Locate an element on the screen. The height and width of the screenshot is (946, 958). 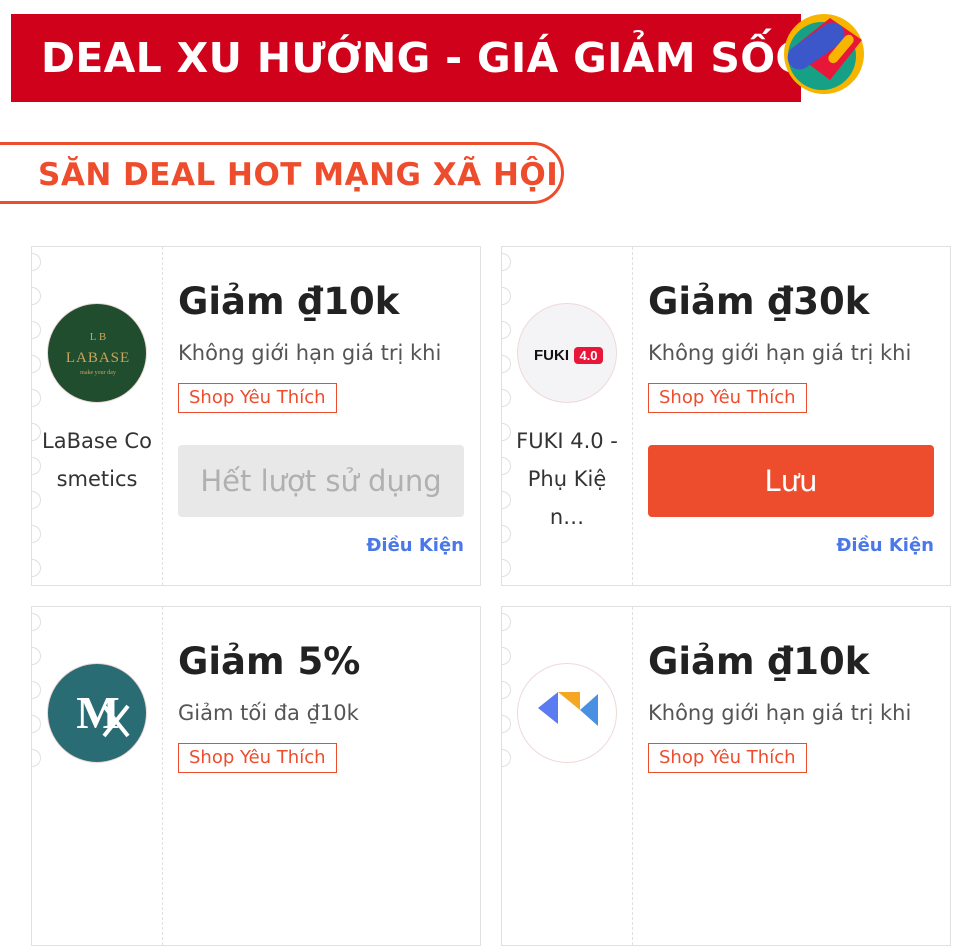
svg-text: LABASE is located at coordinates (98, 358).